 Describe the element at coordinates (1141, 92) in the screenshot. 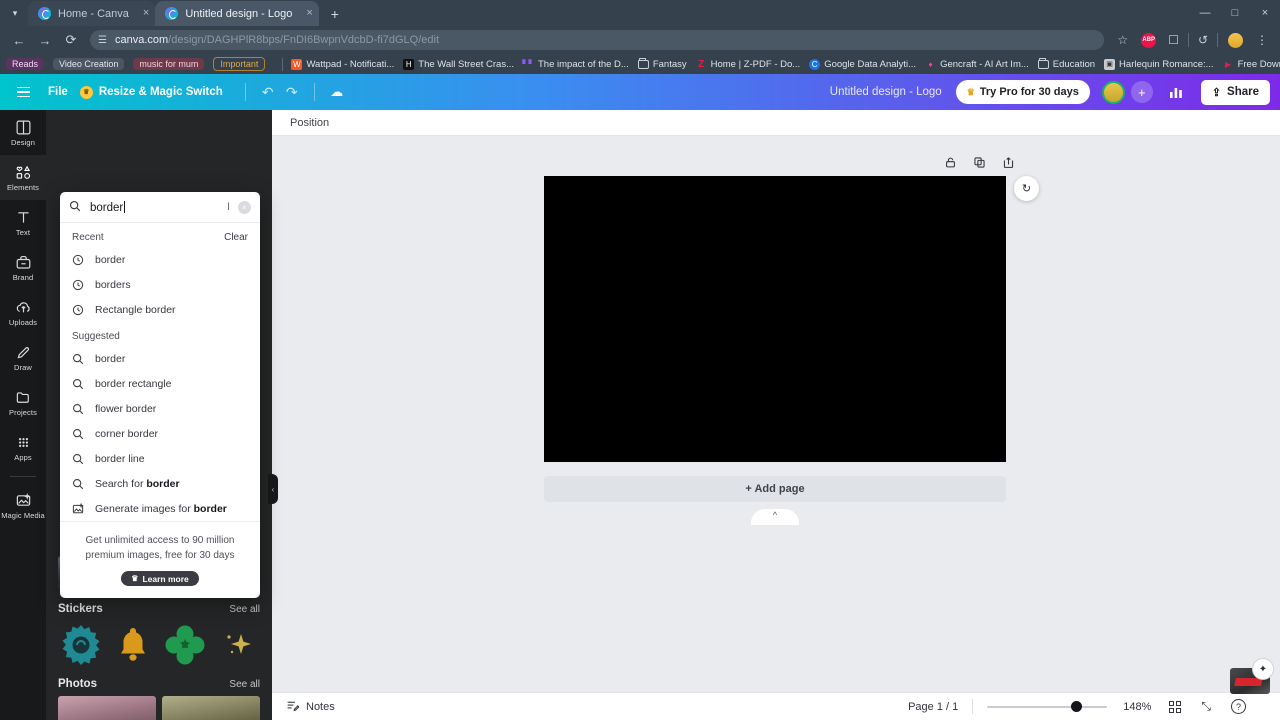

I see `add-collaborator-button: +` at that location.